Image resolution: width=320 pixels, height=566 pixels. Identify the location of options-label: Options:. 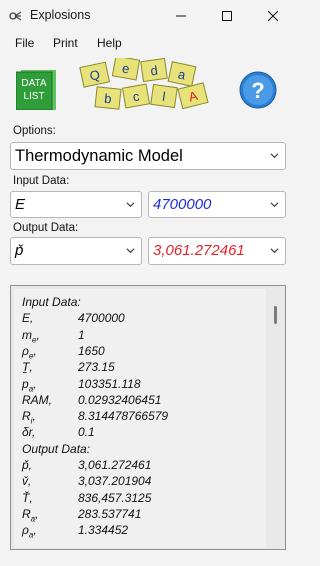
(34, 131).